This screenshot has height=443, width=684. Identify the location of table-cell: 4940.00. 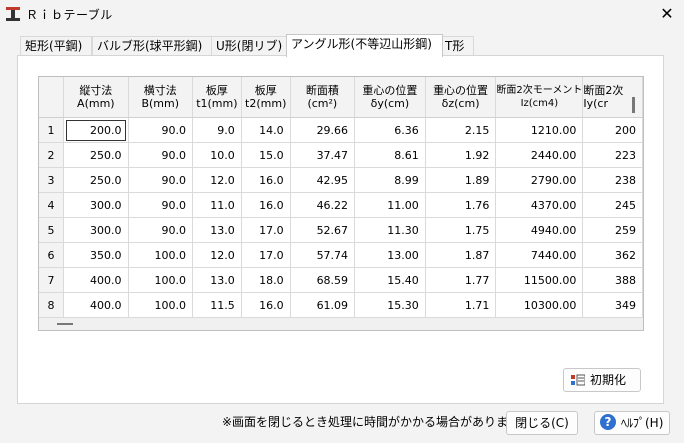
(539, 230).